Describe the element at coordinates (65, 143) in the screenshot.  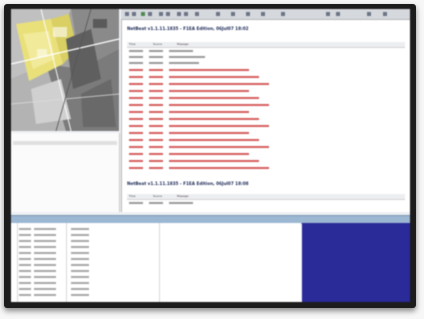
I see `properties-header` at that location.